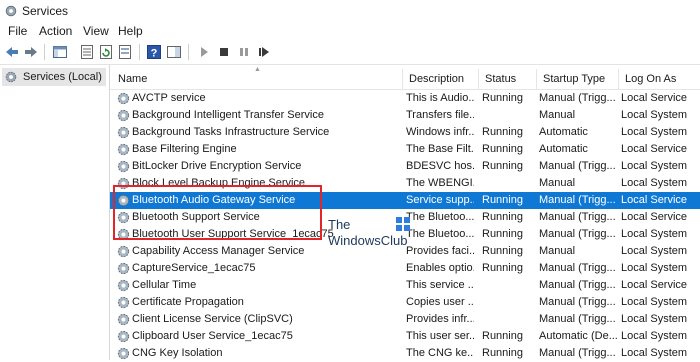  I want to click on service-name: Bluetooth User Support Service_1ecac75, so click(233, 234).